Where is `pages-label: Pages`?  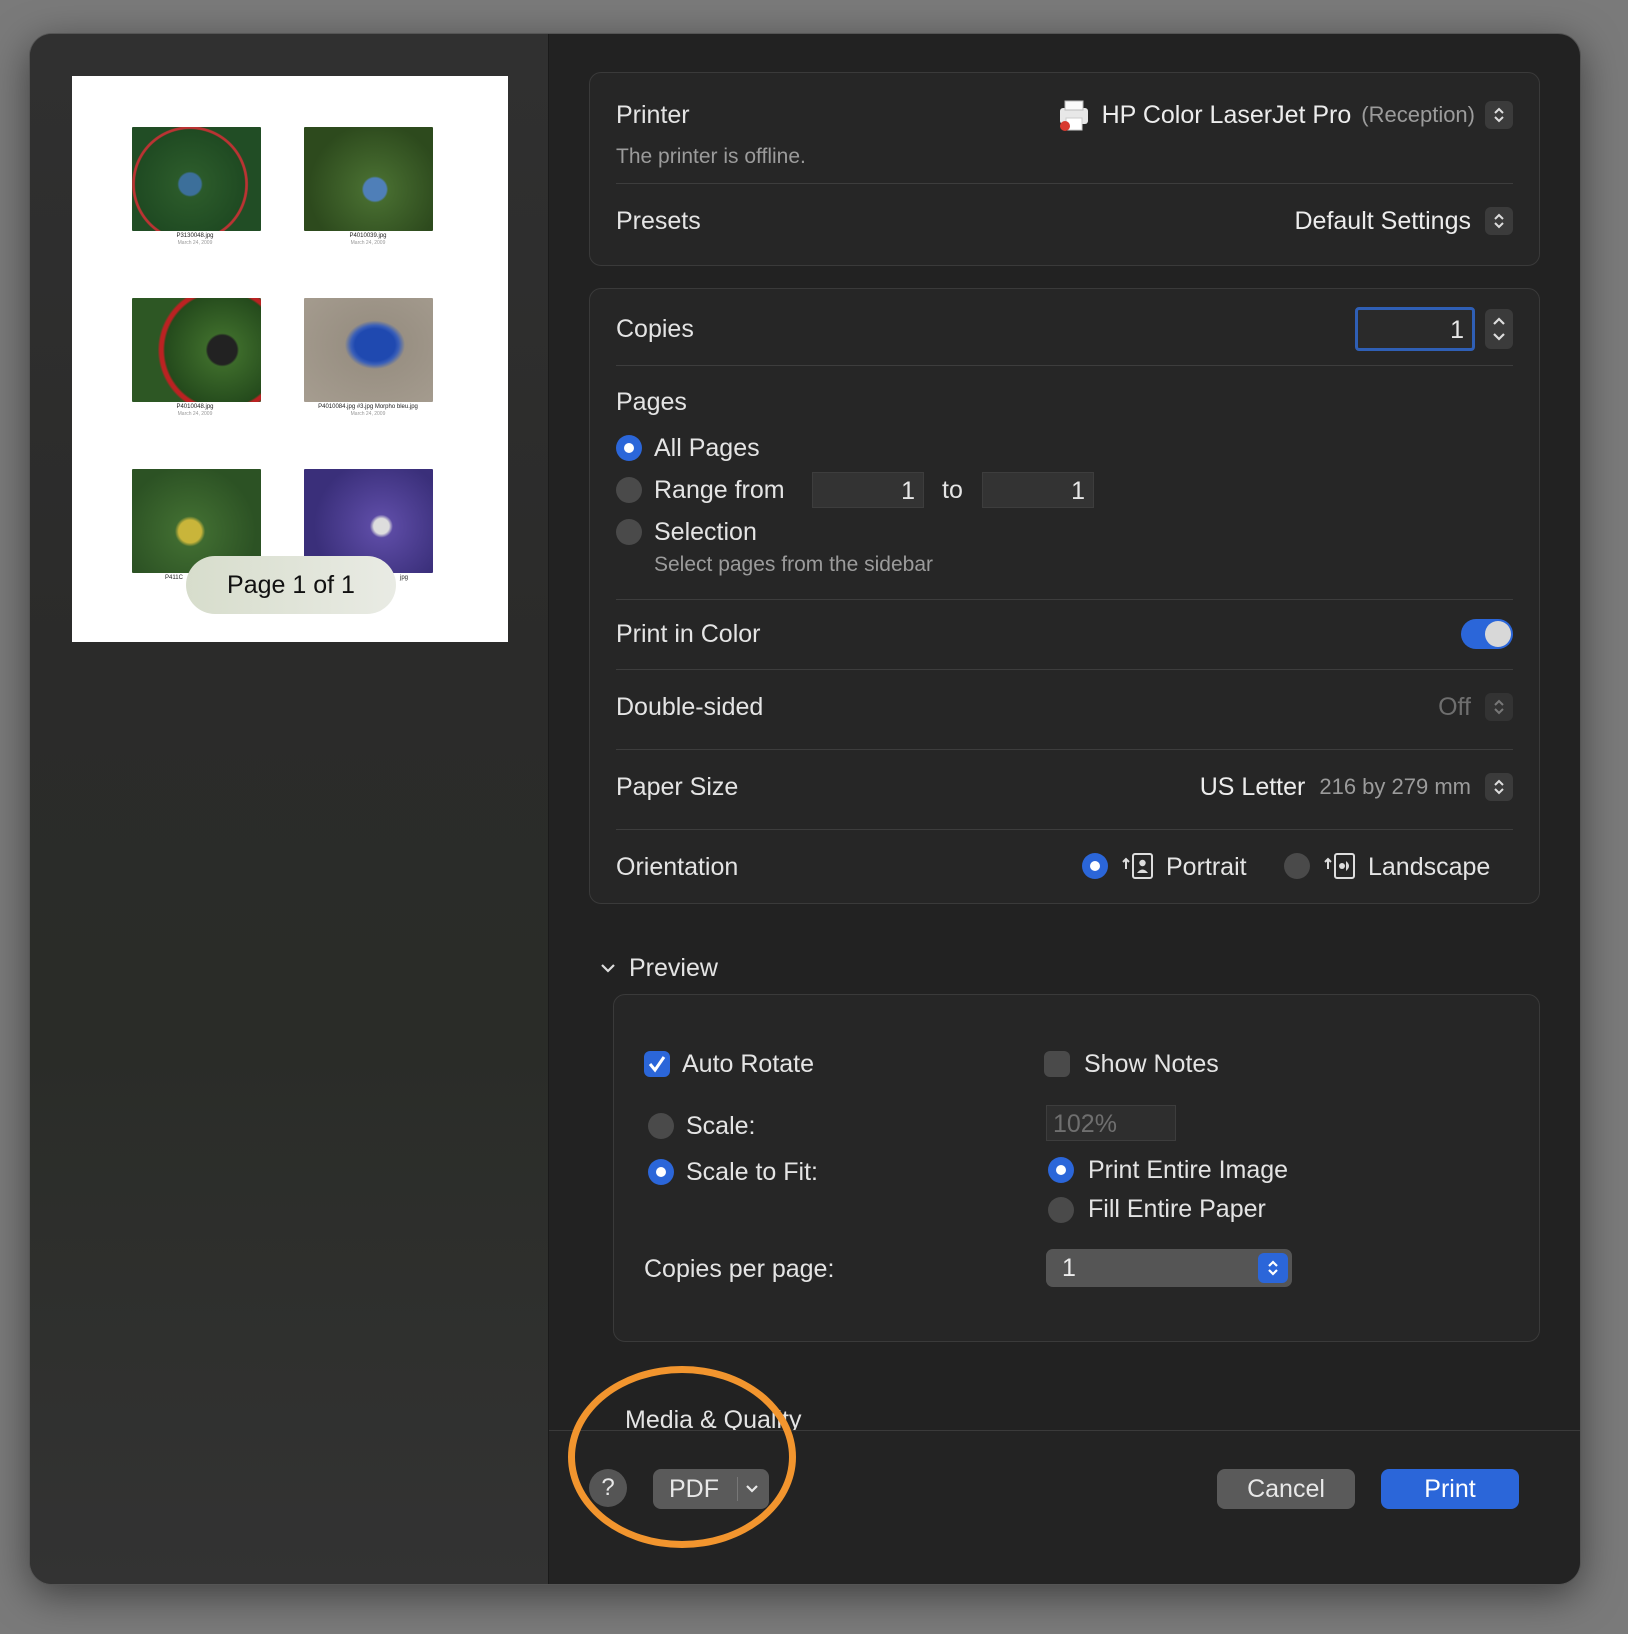
pages-label: Pages is located at coordinates (651, 402).